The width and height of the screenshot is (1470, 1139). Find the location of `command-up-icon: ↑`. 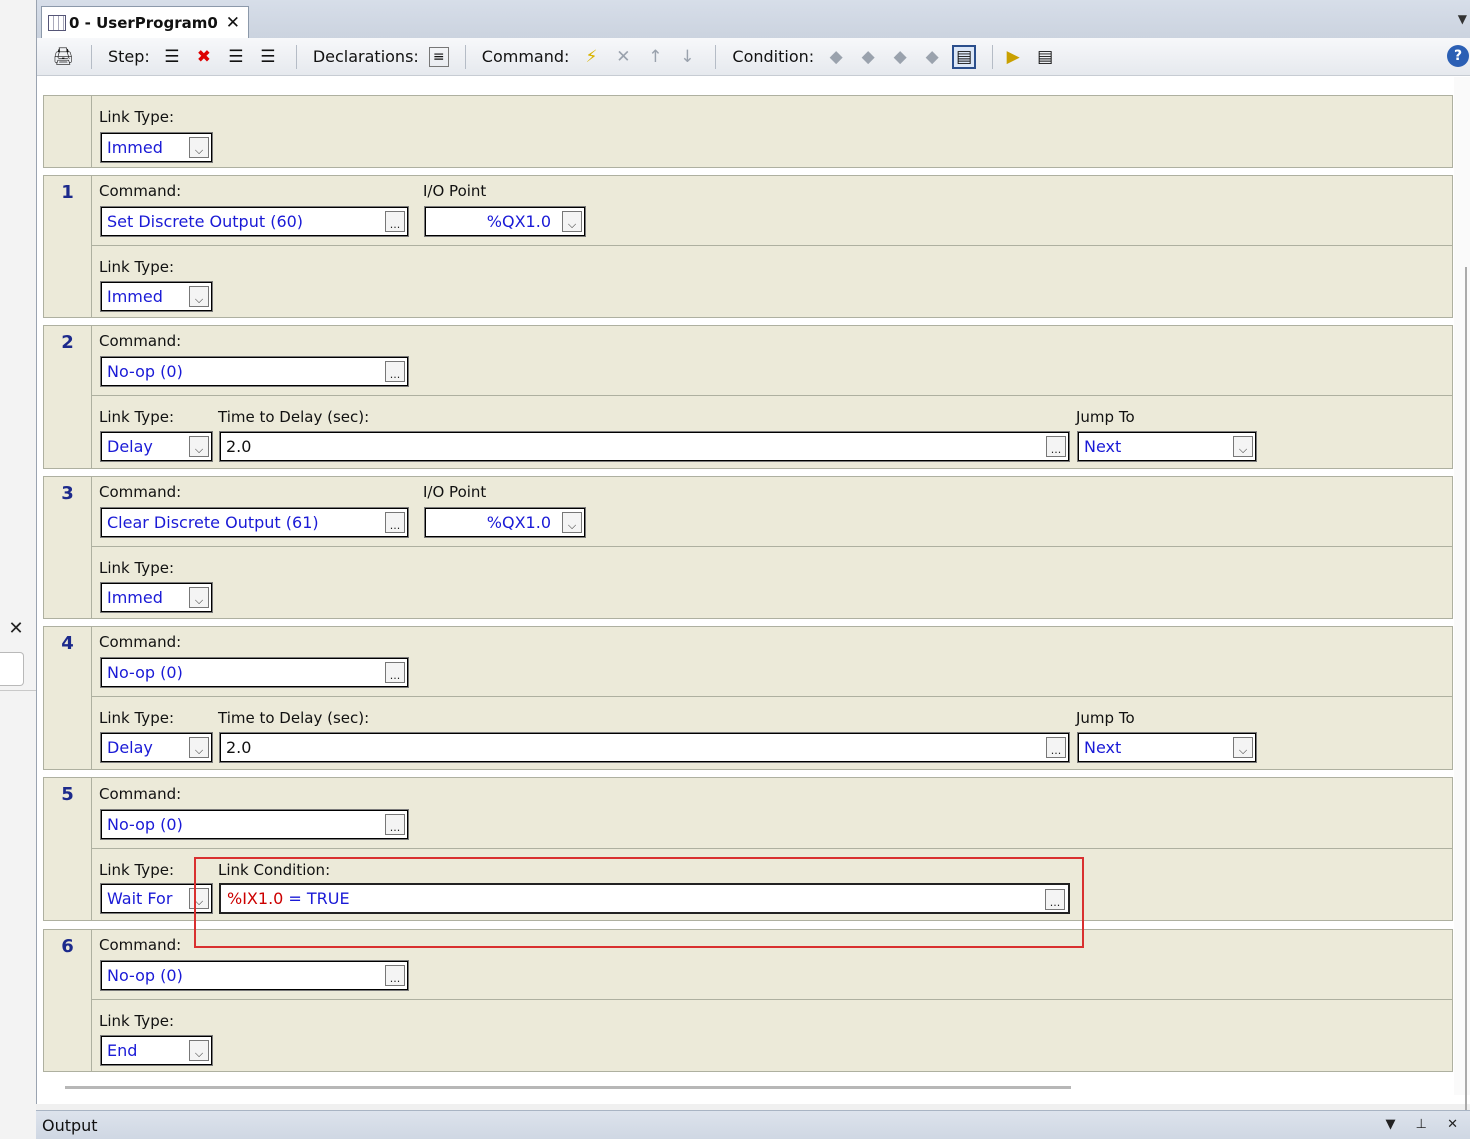

command-up-icon: ↑ is located at coordinates (655, 57).